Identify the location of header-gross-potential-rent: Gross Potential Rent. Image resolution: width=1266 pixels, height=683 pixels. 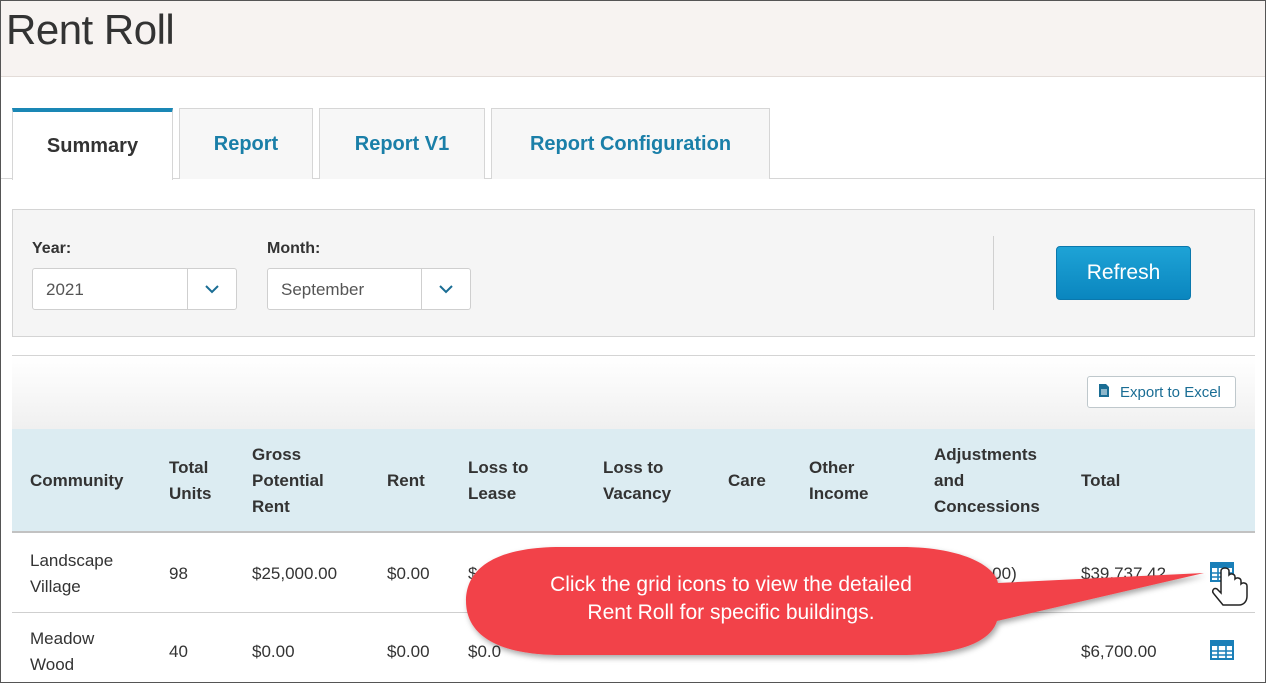
(307, 481).